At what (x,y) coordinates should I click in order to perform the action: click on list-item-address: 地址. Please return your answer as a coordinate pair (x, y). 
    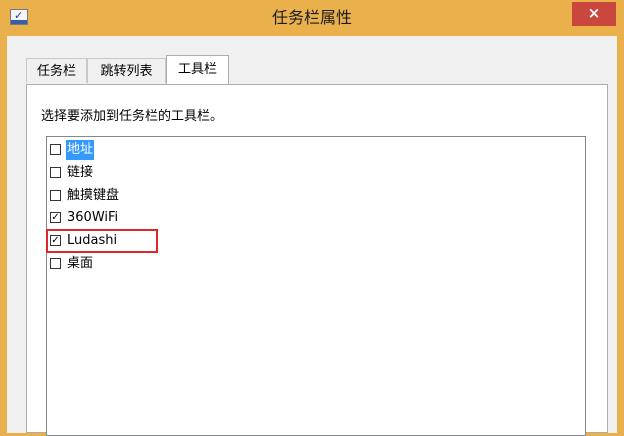
    Looking at the image, I should click on (72, 150).